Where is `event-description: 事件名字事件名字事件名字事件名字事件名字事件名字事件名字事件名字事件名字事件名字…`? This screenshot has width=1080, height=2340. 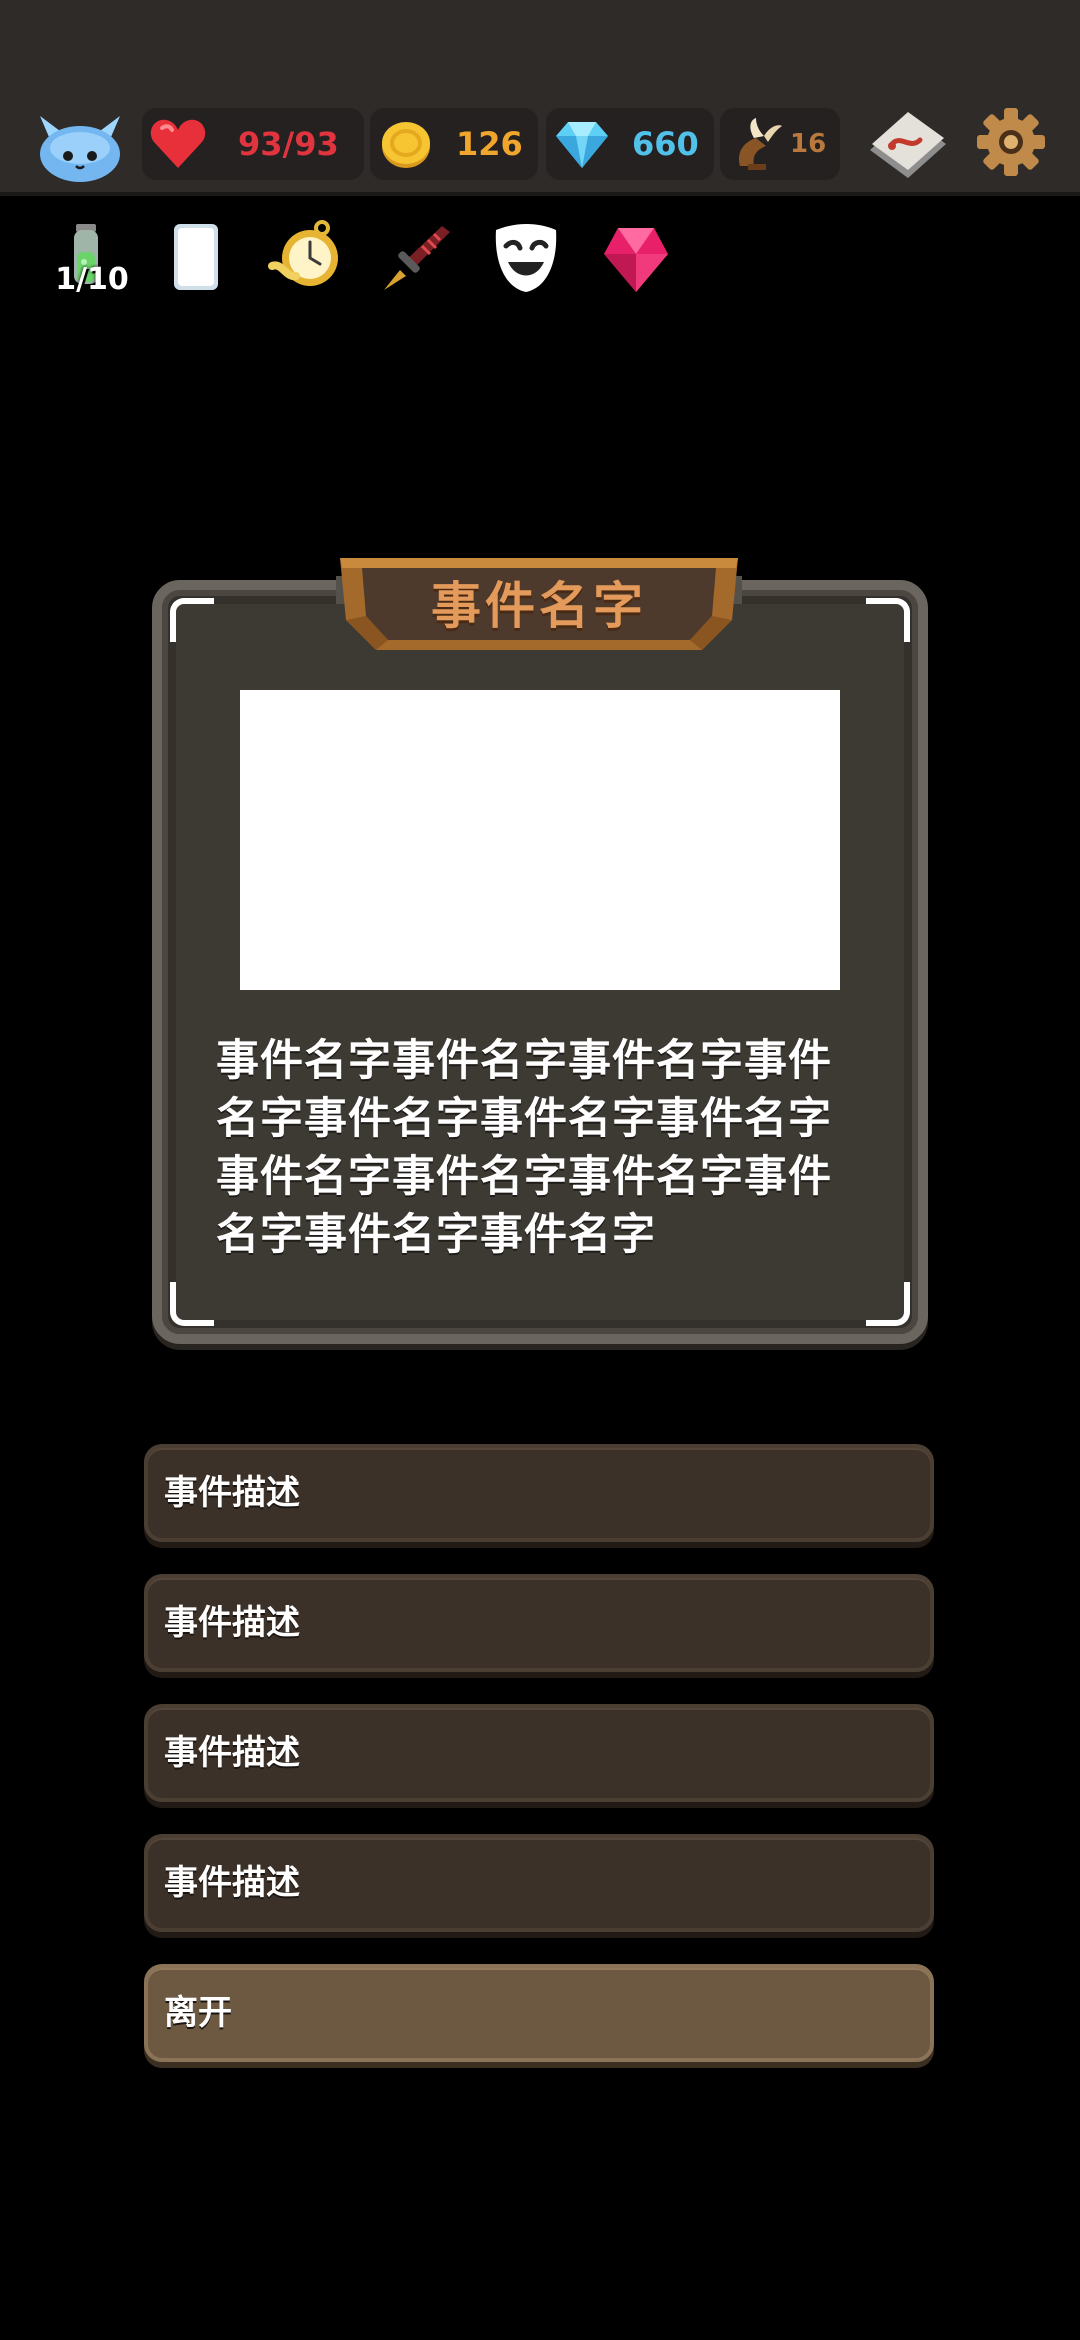
event-description: 事件名字事件名字事件名字事件名字事件名字事件名字事件名字事件名字事件名字事件名字… is located at coordinates (524, 1148).